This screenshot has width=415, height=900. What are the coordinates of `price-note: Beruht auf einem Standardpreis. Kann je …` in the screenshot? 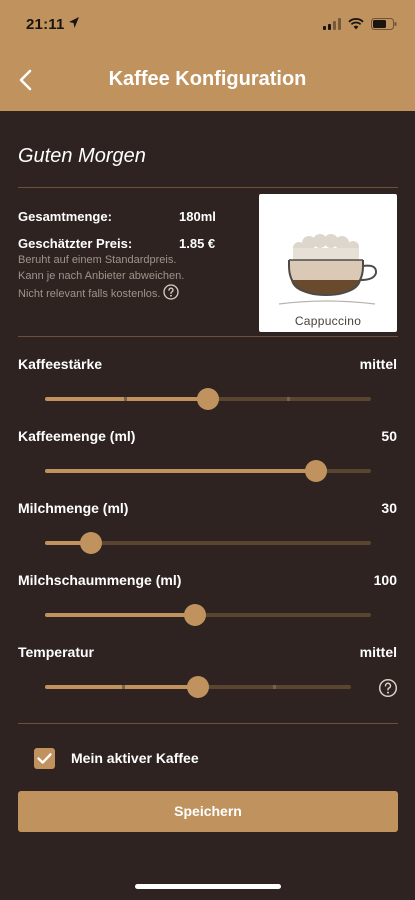 It's located at (138, 277).